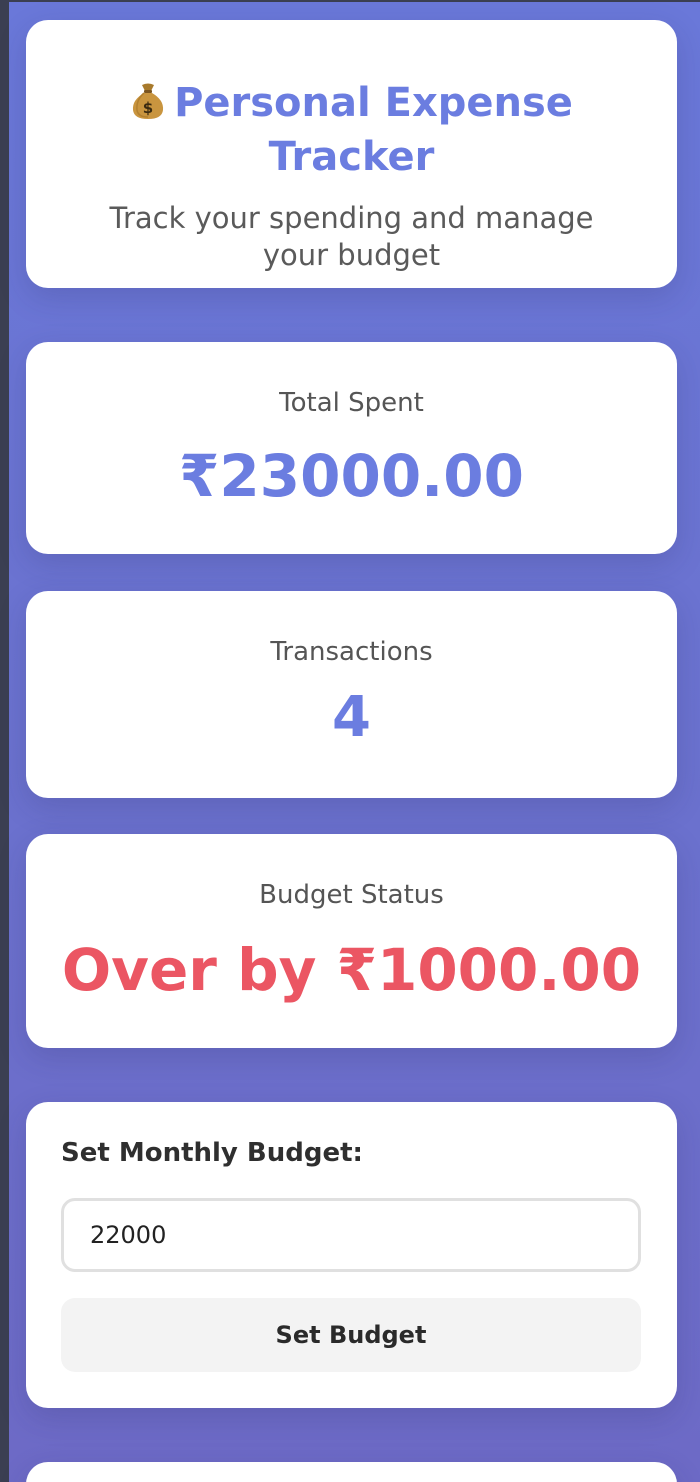  I want to click on budget-status-label: Budget Status, so click(351, 895).